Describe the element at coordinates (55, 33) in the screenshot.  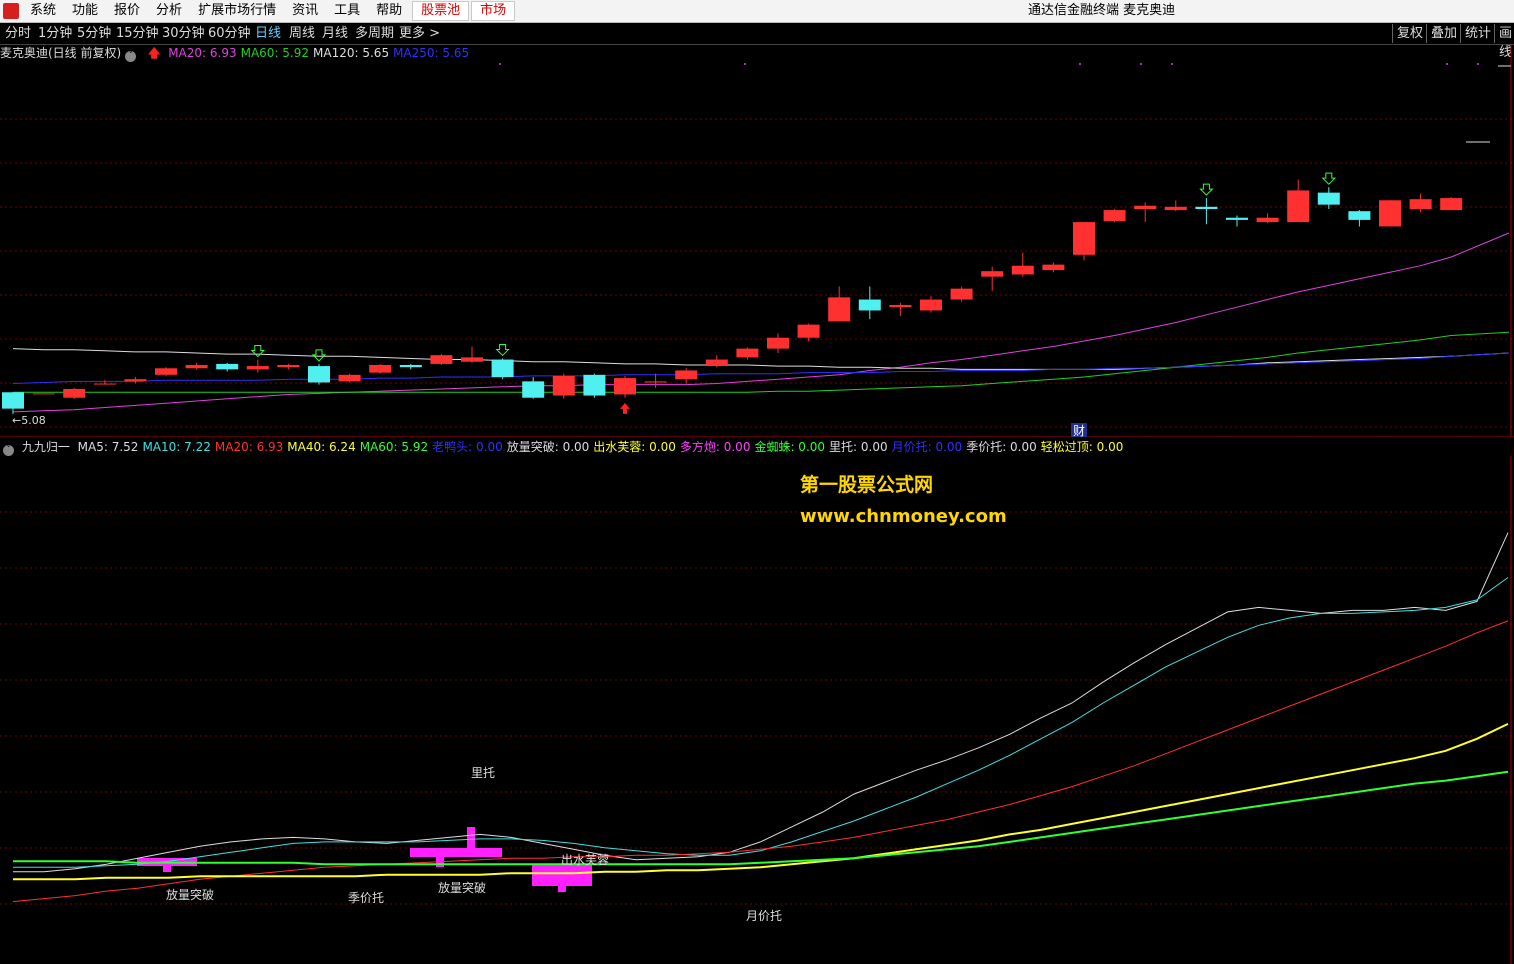
I see `period-tab-1: 1分钟` at that location.